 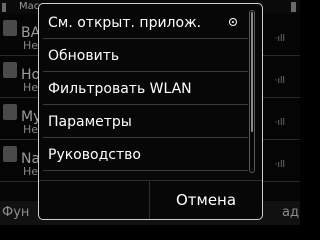 I want to click on signal-strength-icon, so click(x=4, y=7).